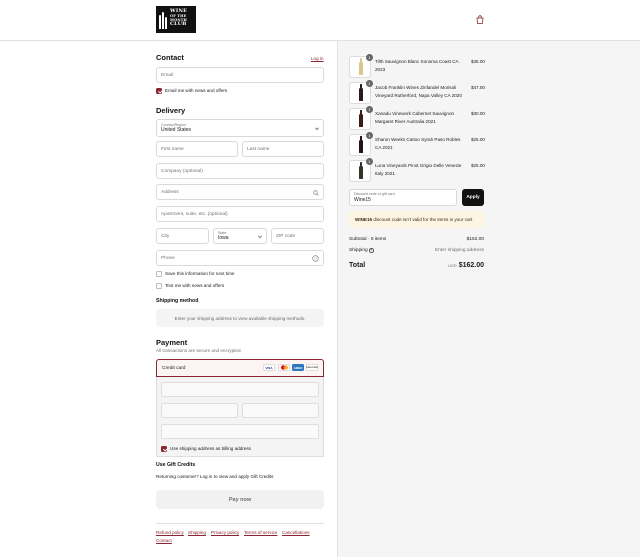  I want to click on last-name-placeholder: Last name, so click(258, 149).